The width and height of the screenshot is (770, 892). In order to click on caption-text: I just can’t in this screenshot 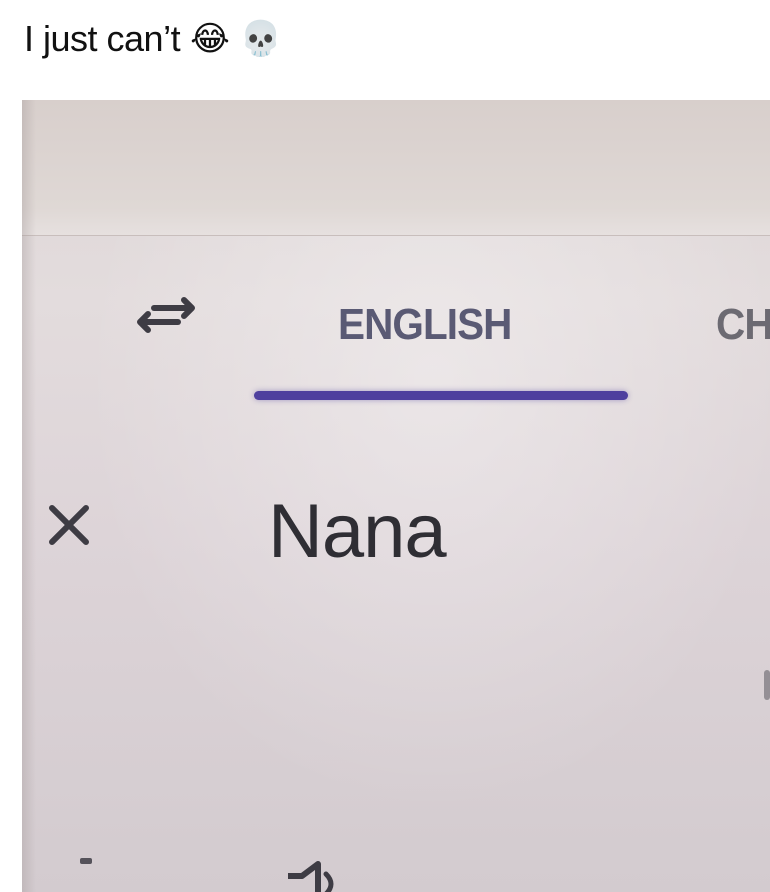, I will do `click(102, 38)`.